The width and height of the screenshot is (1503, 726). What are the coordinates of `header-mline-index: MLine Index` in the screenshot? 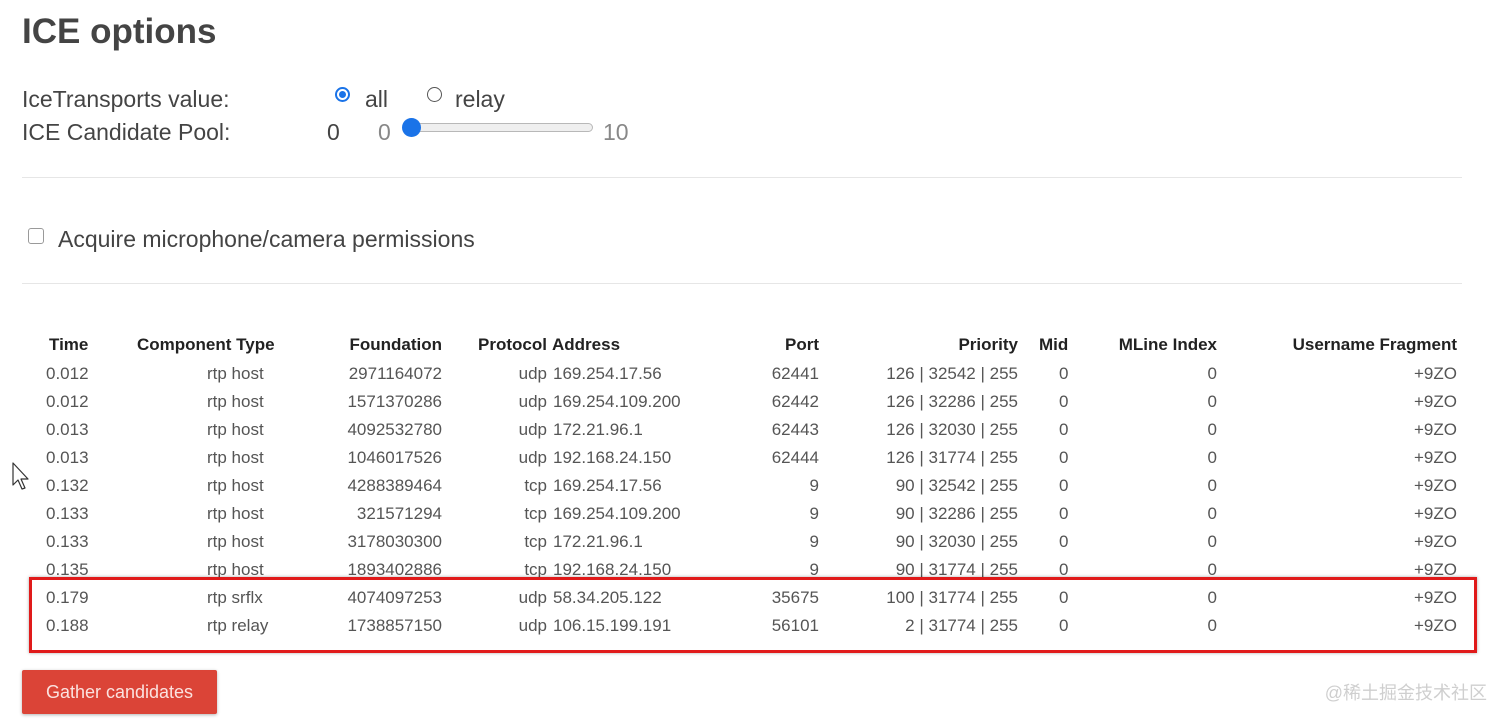 It's located at (1167, 344).